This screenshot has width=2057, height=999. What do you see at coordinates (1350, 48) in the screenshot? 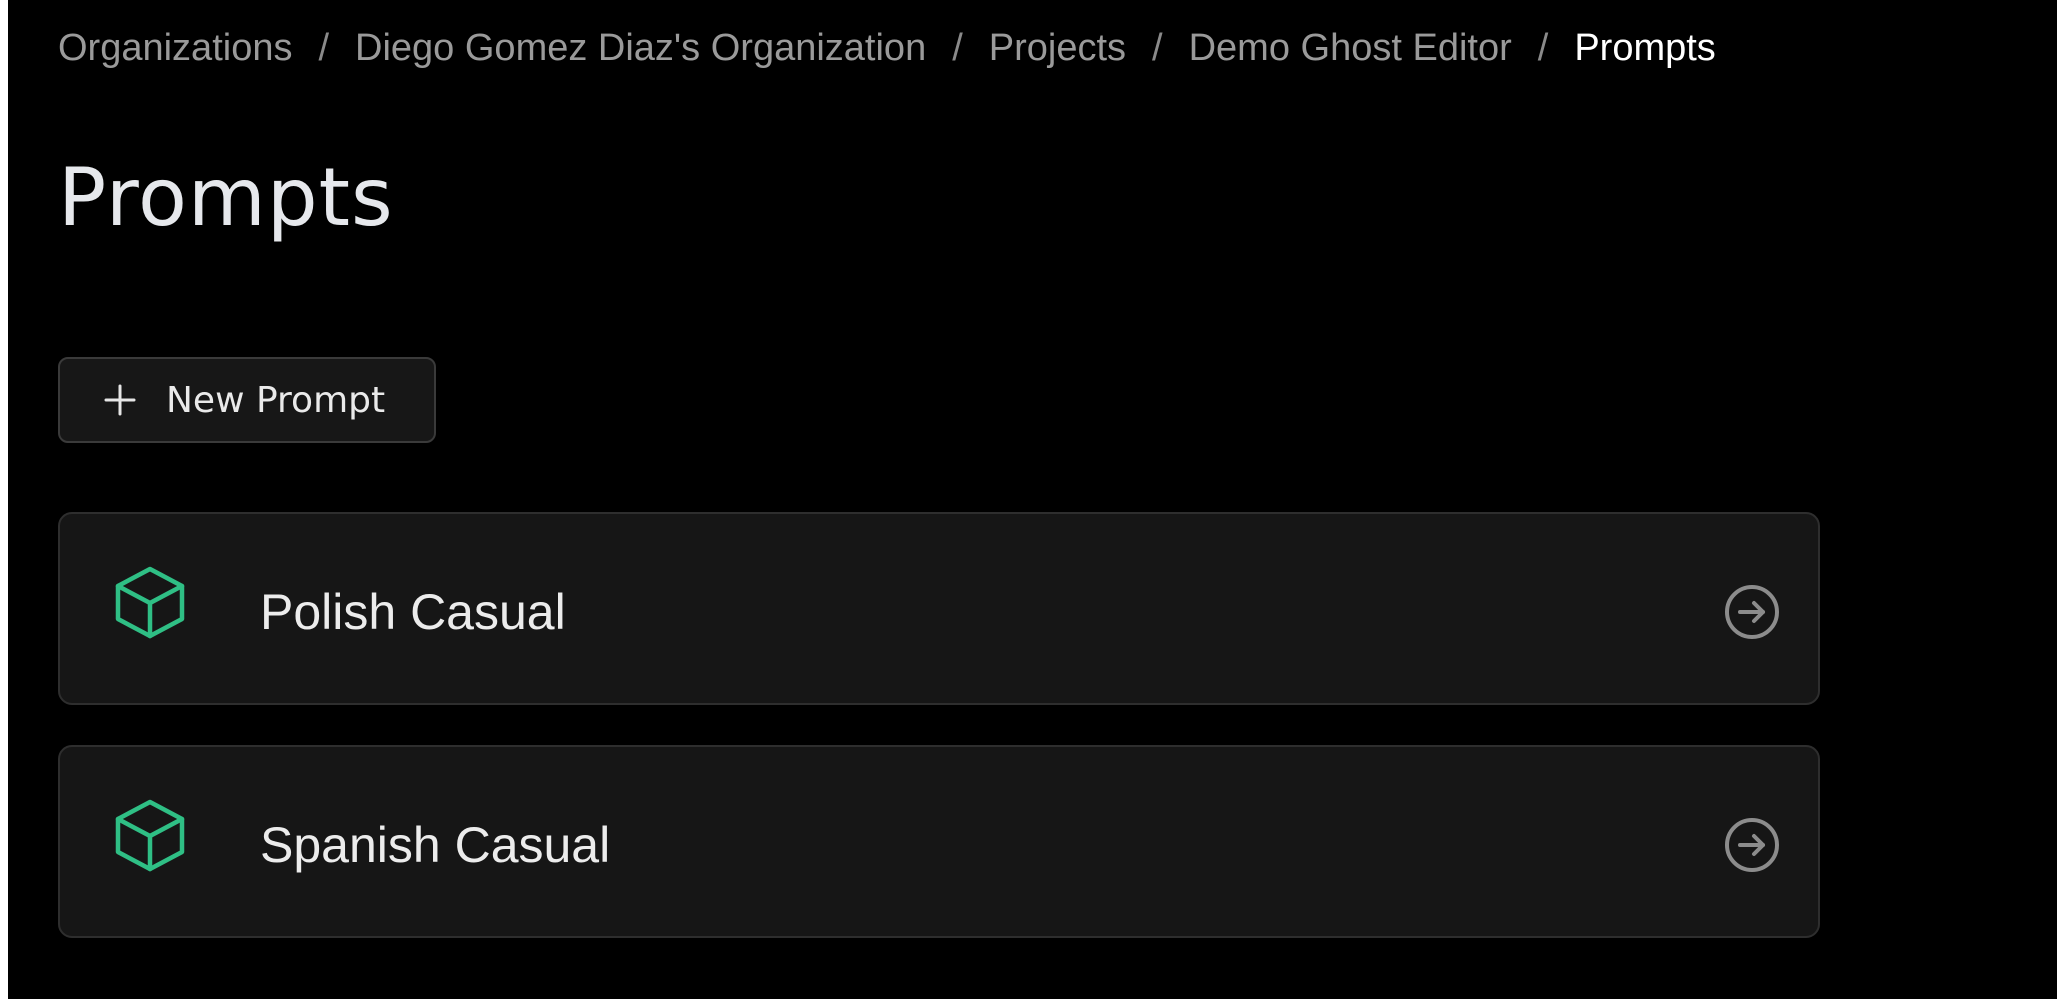
I see `breadcrumb-project: Demo Ghost Editor` at bounding box center [1350, 48].